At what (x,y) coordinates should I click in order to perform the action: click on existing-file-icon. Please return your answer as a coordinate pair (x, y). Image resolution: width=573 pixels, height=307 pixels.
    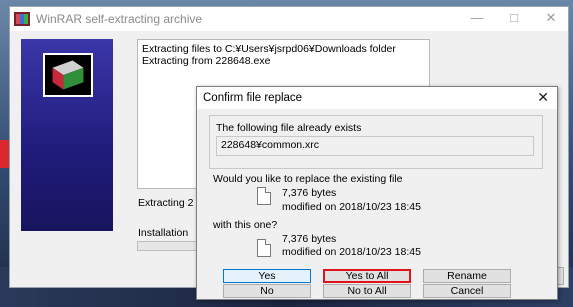
    Looking at the image, I should click on (264, 196).